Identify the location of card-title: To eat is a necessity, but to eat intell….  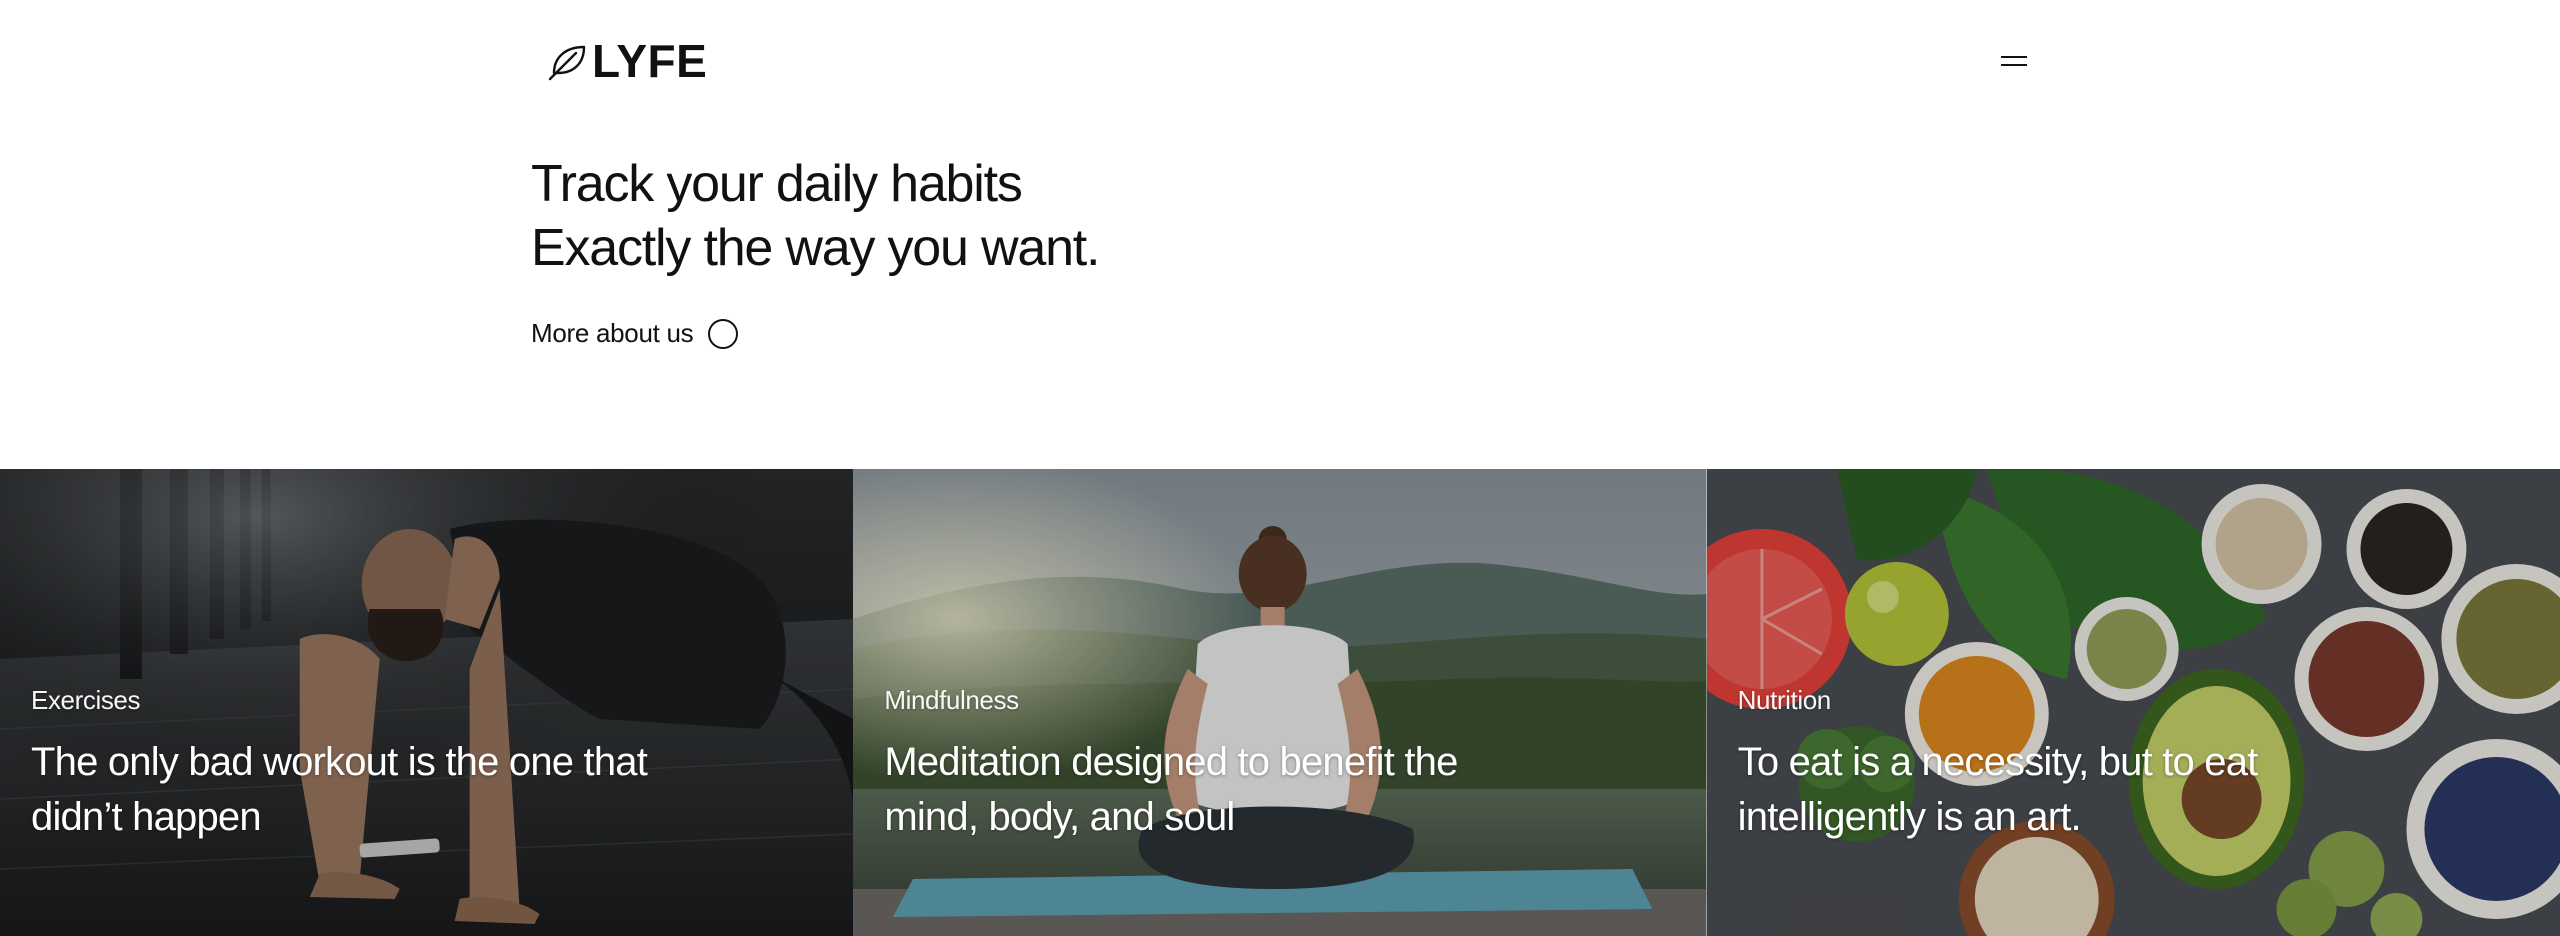
(1998, 789).